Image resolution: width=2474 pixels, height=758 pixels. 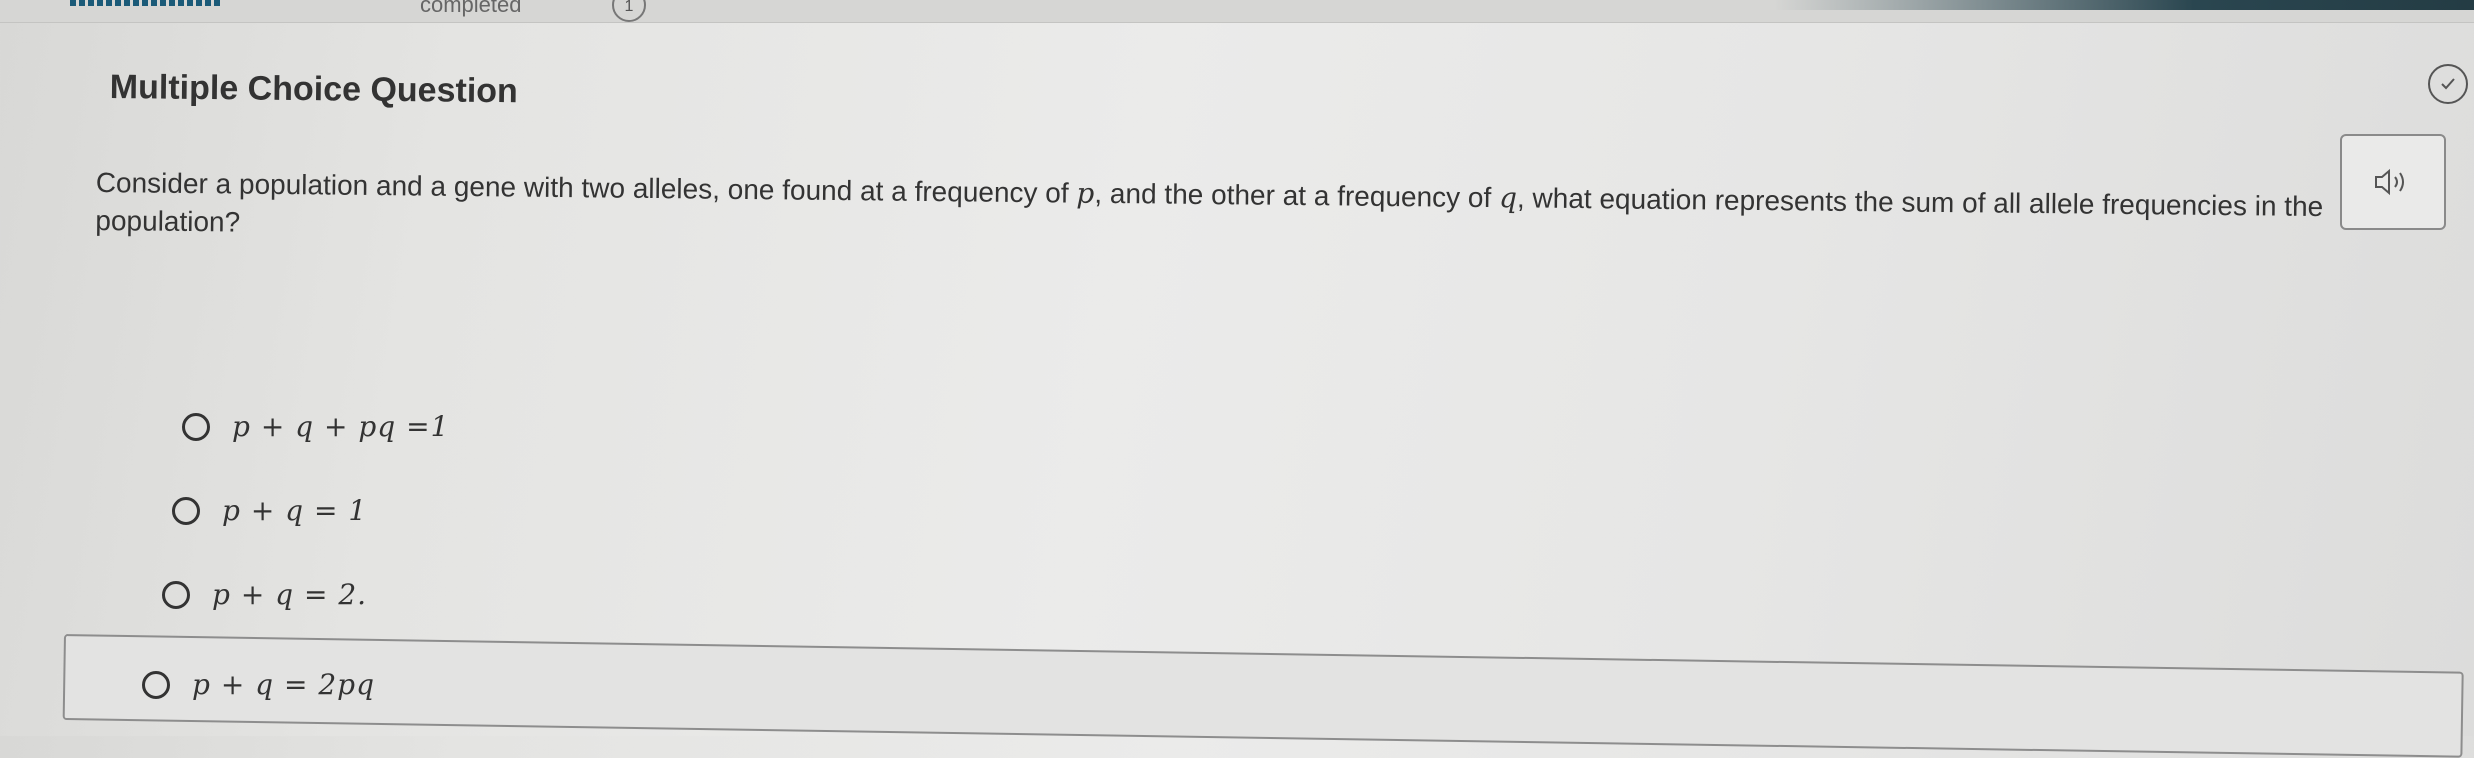 What do you see at coordinates (295, 510) in the screenshot?
I see `option-label: p + q = 1` at bounding box center [295, 510].